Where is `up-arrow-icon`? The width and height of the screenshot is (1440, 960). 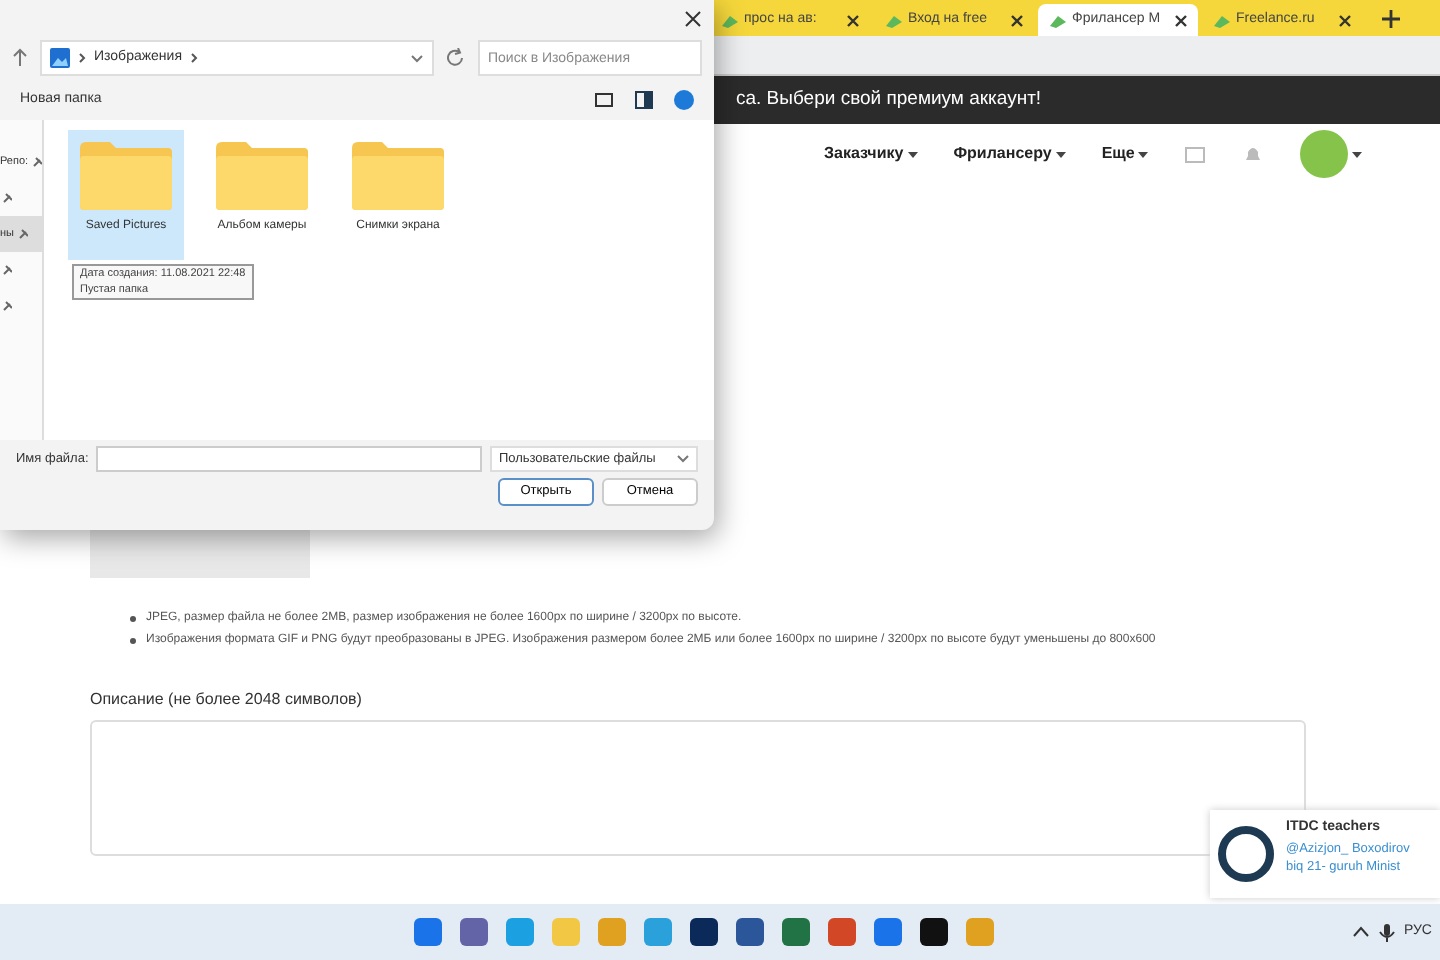
up-arrow-icon is located at coordinates (20, 58).